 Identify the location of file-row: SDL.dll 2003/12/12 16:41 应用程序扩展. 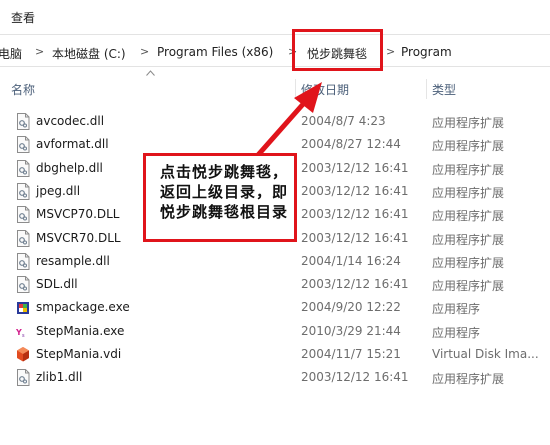
(275, 284).